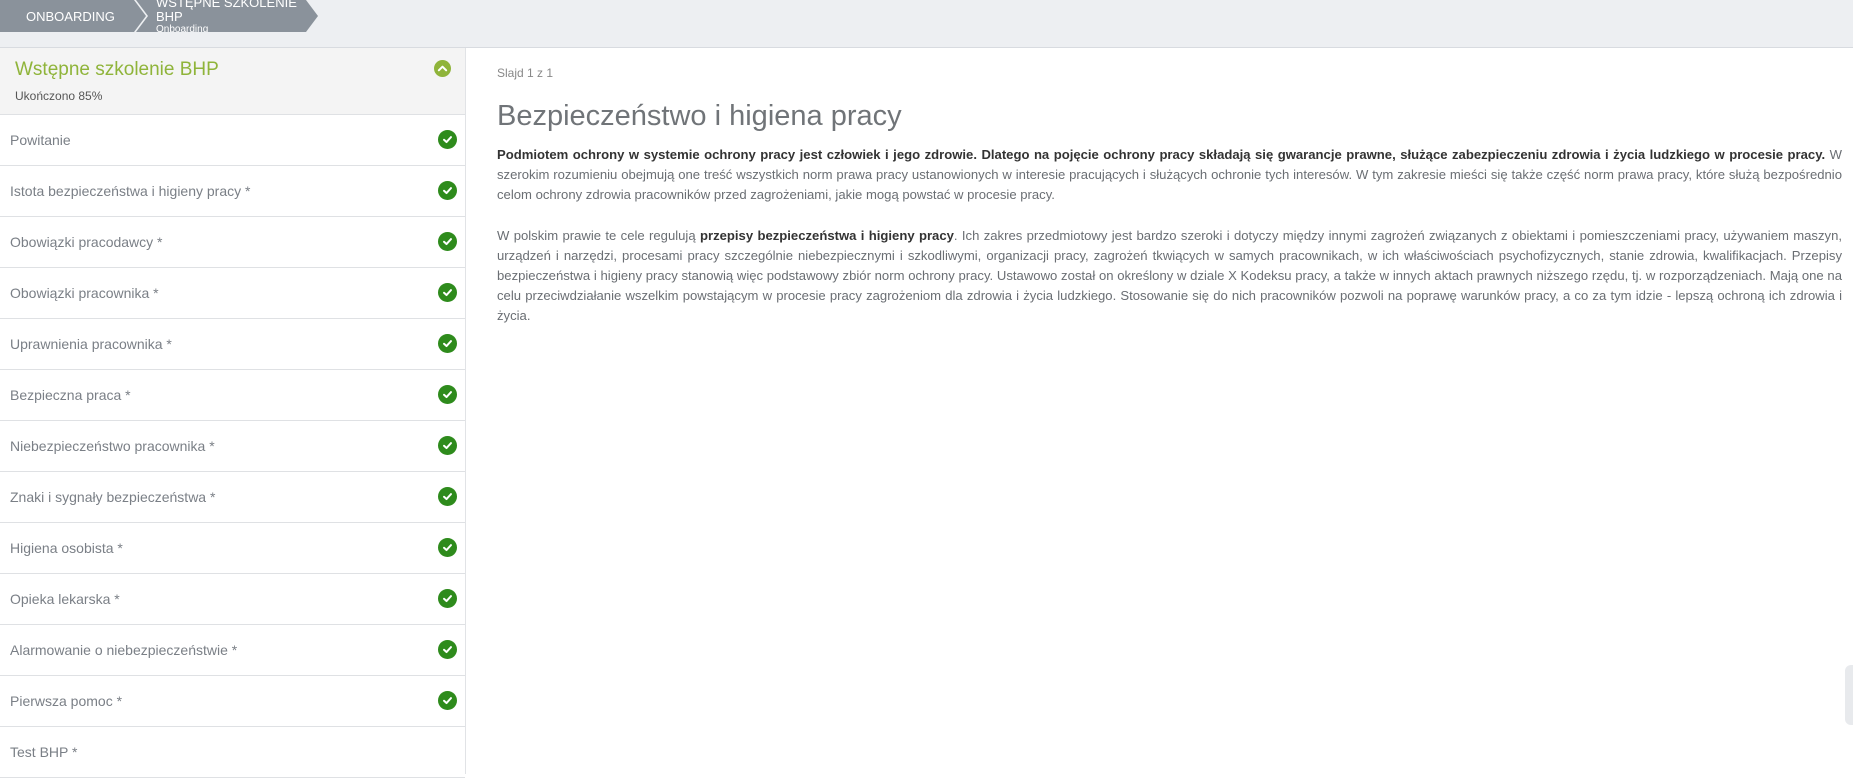 The image size is (1853, 778). Describe the element at coordinates (232, 548) in the screenshot. I see `lesson-item: Higiena osobista *` at that location.